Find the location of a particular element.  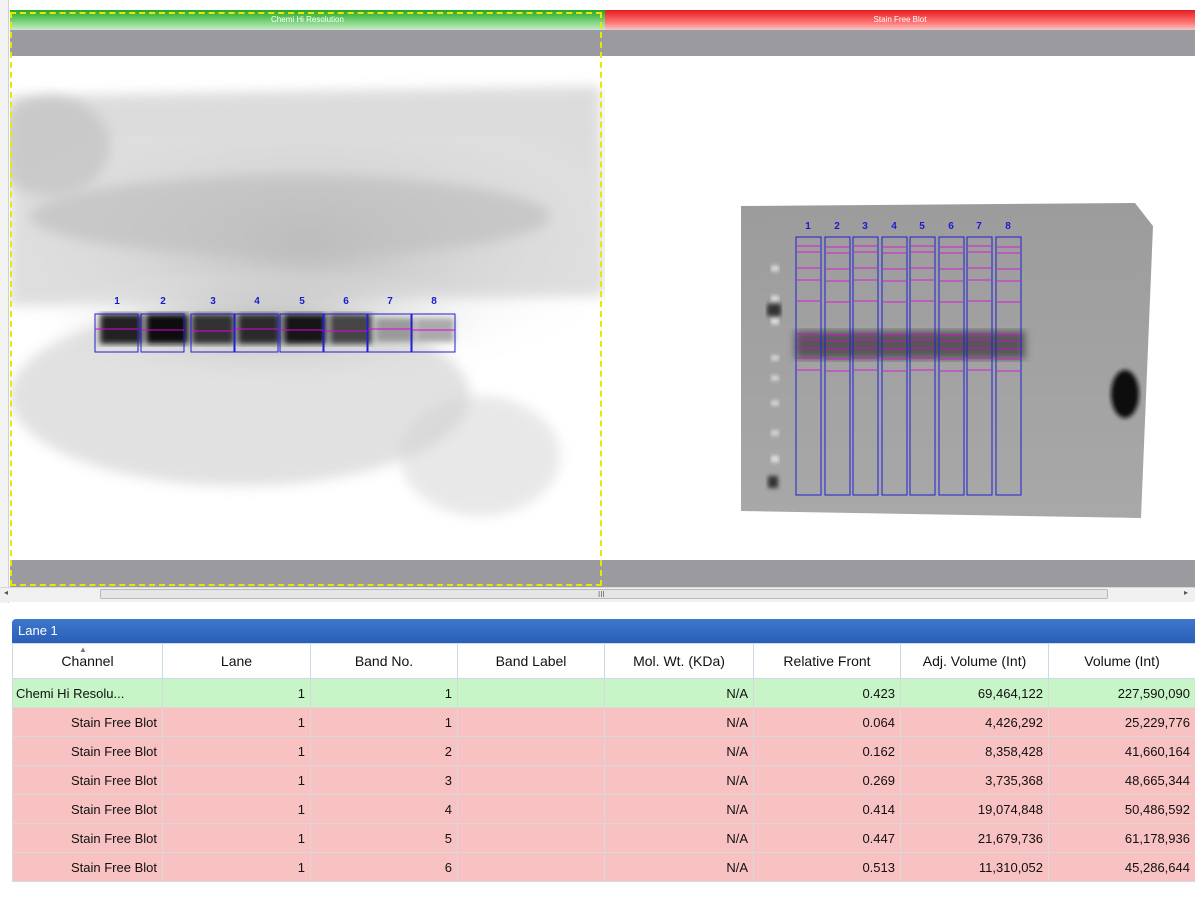

column-header-relative-front: Relative Front is located at coordinates (827, 661).